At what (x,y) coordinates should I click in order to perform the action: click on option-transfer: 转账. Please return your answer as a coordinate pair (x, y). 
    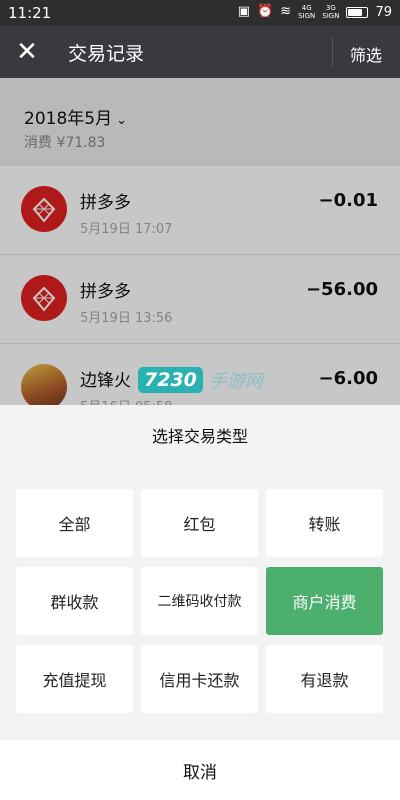
    Looking at the image, I should click on (324, 523).